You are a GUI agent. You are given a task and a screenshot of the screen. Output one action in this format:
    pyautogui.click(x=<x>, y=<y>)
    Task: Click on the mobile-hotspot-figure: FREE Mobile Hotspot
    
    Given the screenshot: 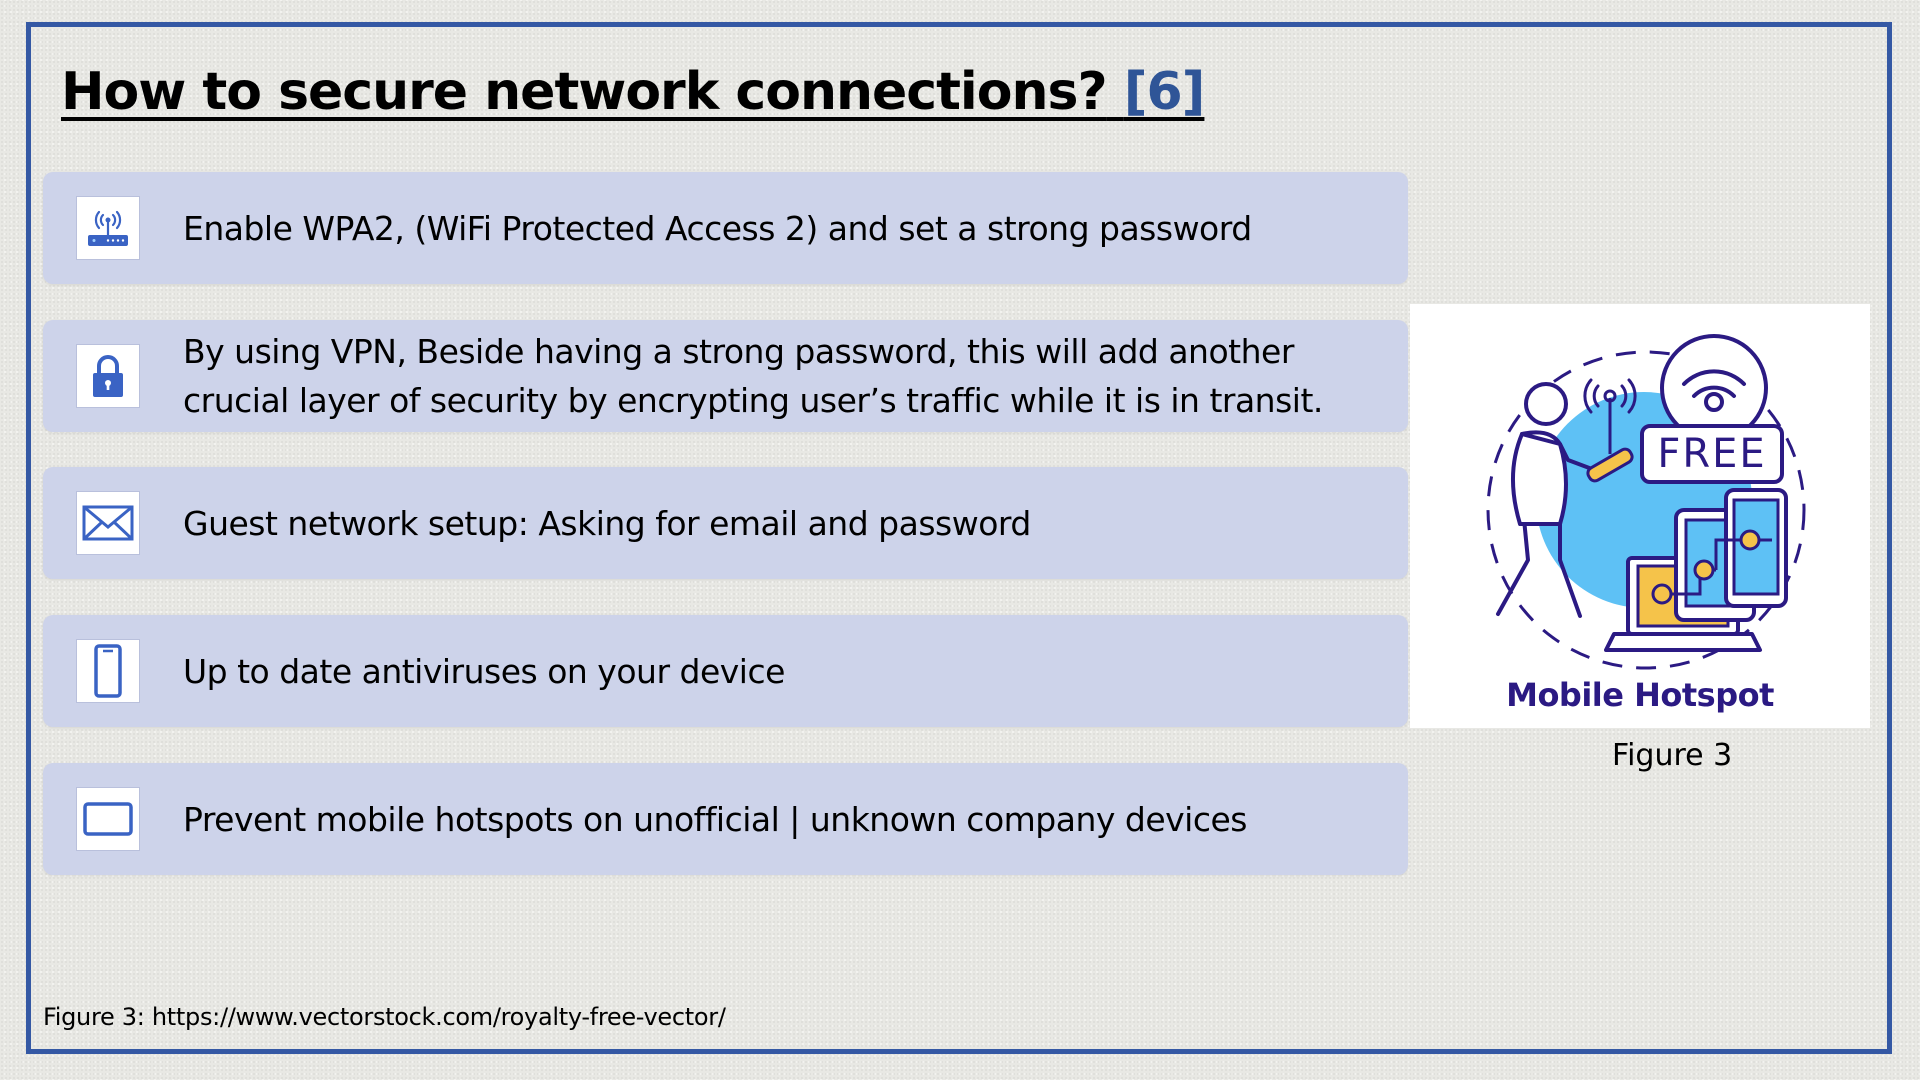 What is the action you would take?
    pyautogui.click(x=1640, y=516)
    